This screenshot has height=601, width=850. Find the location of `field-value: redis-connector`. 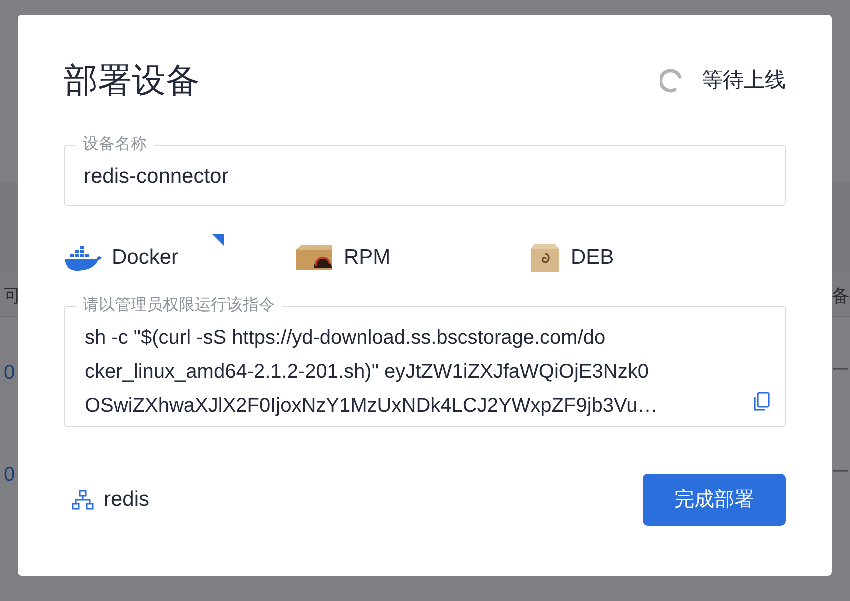

field-value: redis-connector is located at coordinates (156, 177).